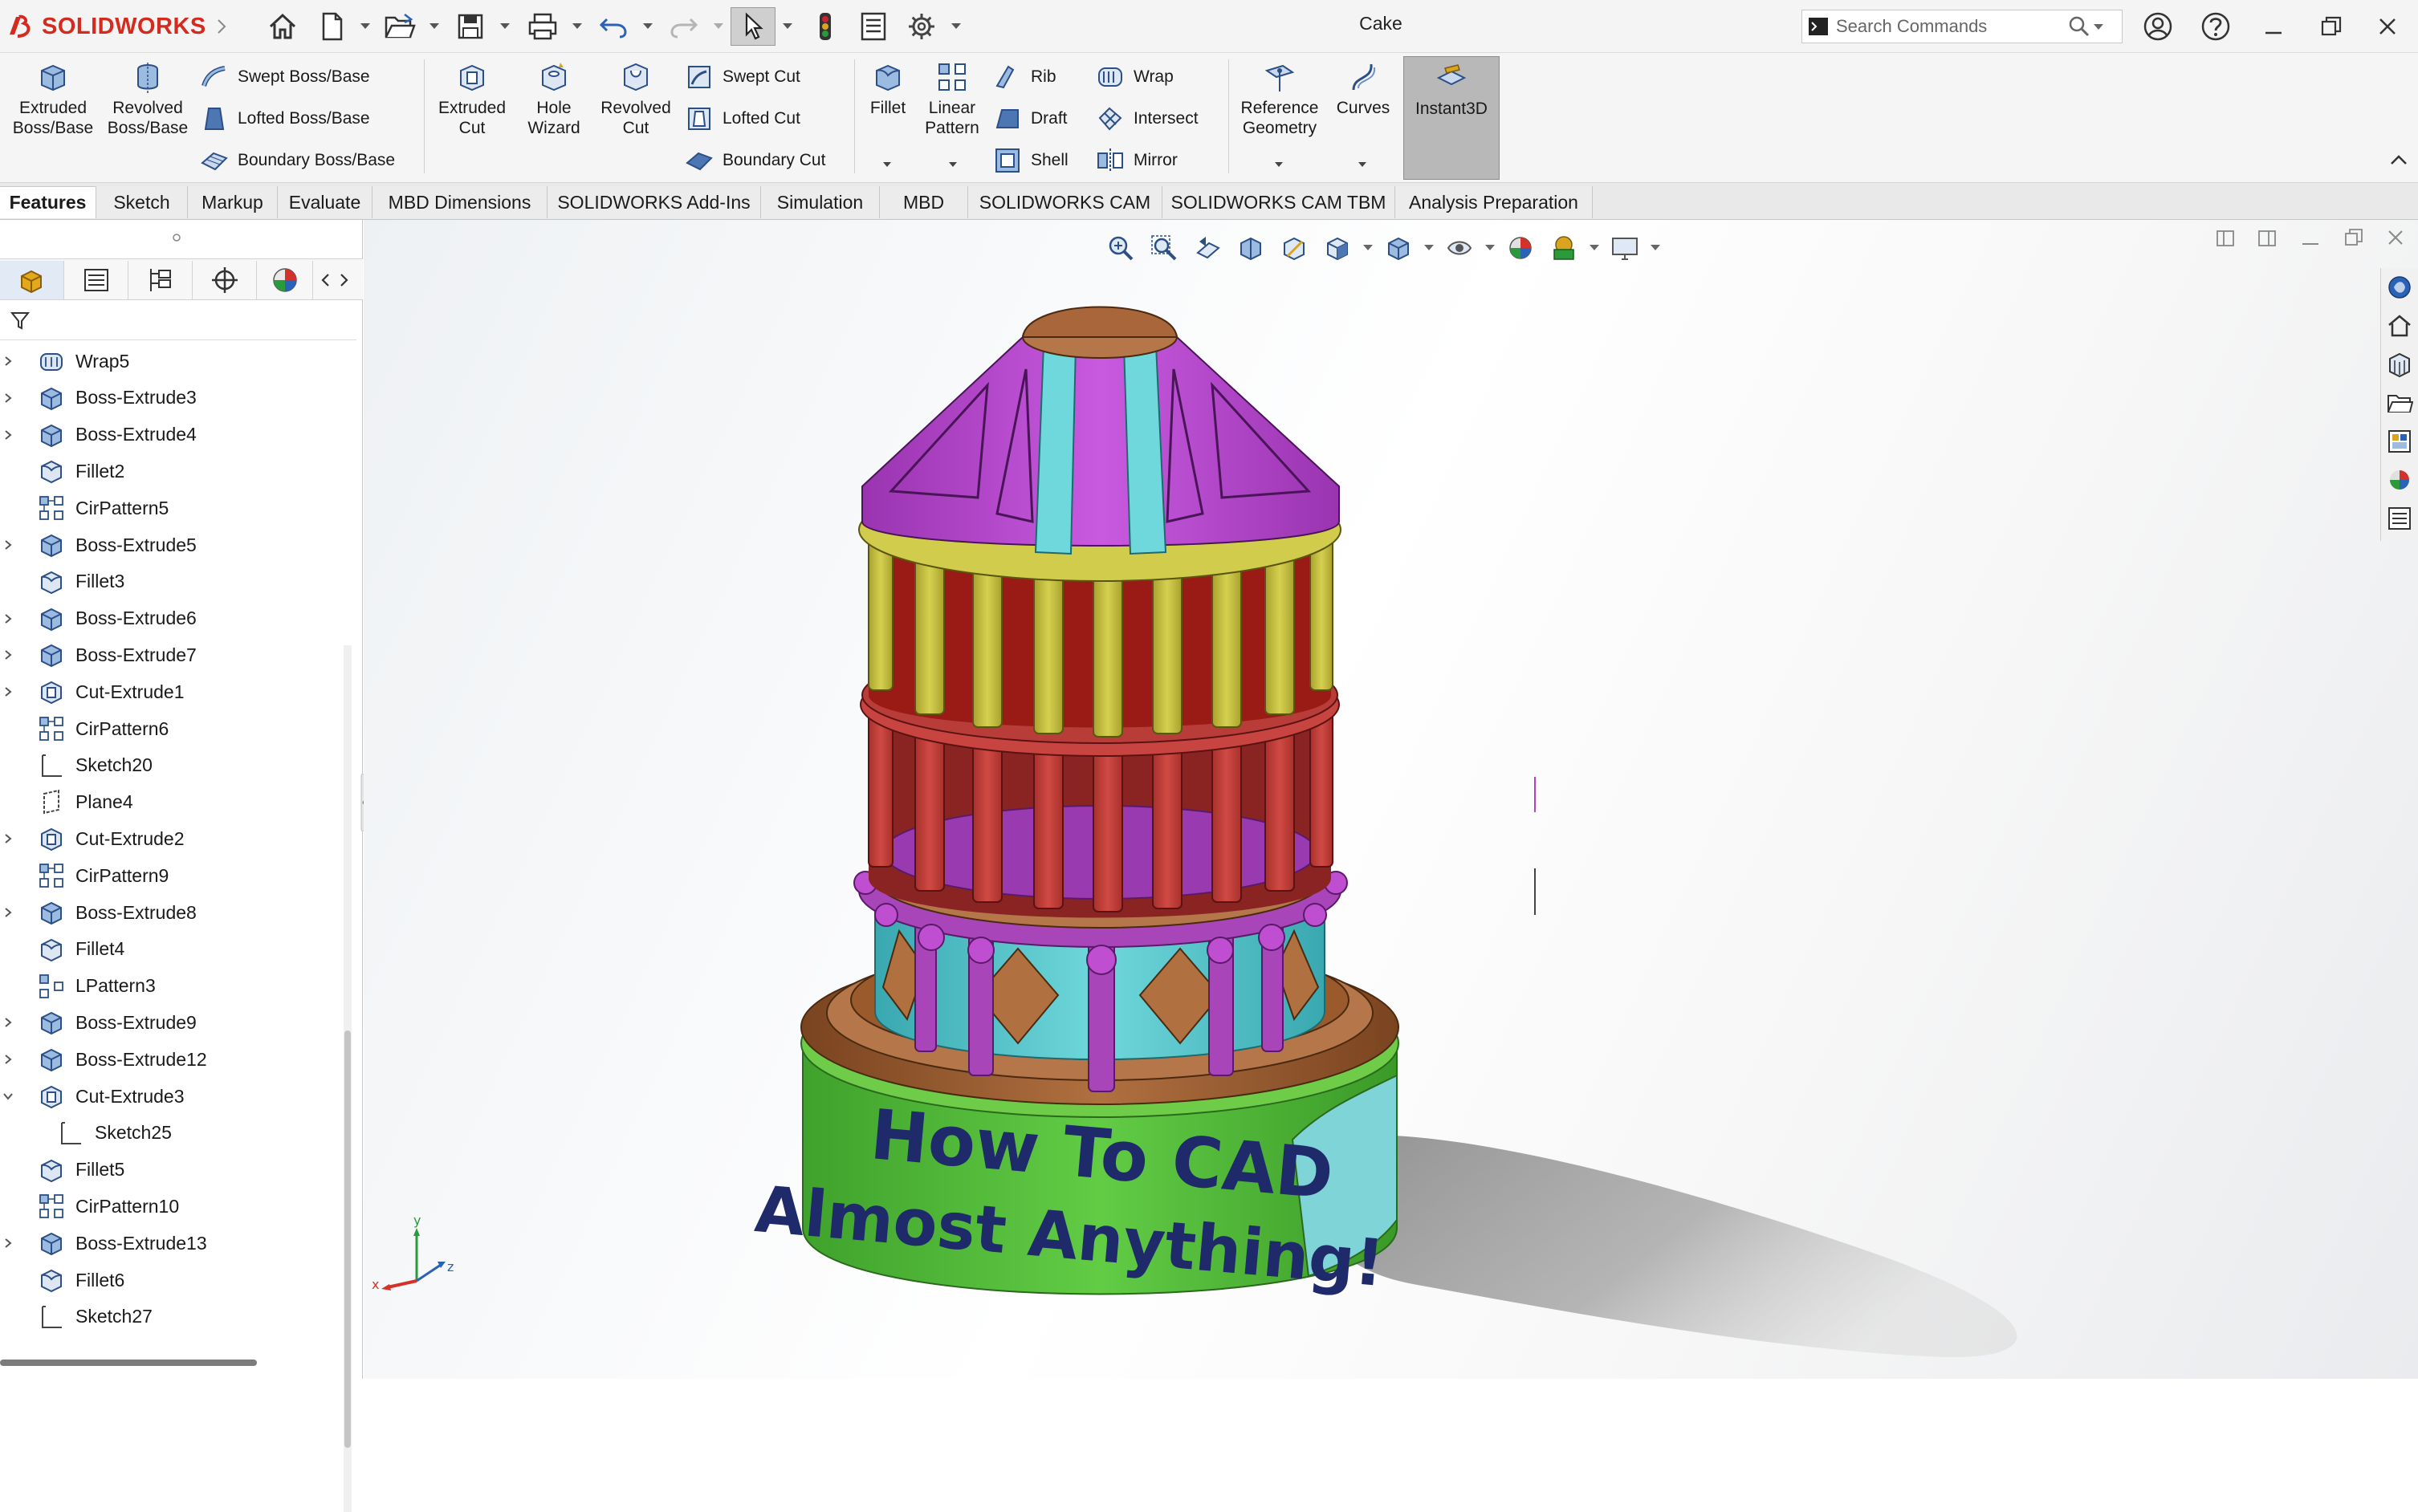 The height and width of the screenshot is (1512, 2418). I want to click on intersect-button: Intersect, so click(1147, 118).